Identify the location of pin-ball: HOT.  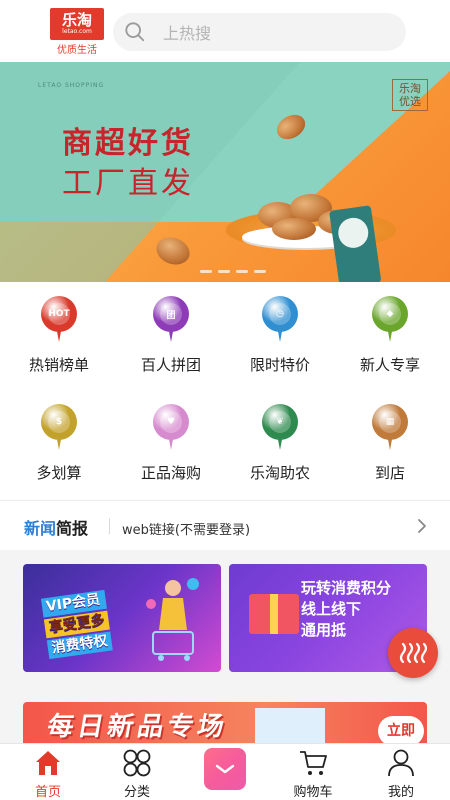
(59, 314).